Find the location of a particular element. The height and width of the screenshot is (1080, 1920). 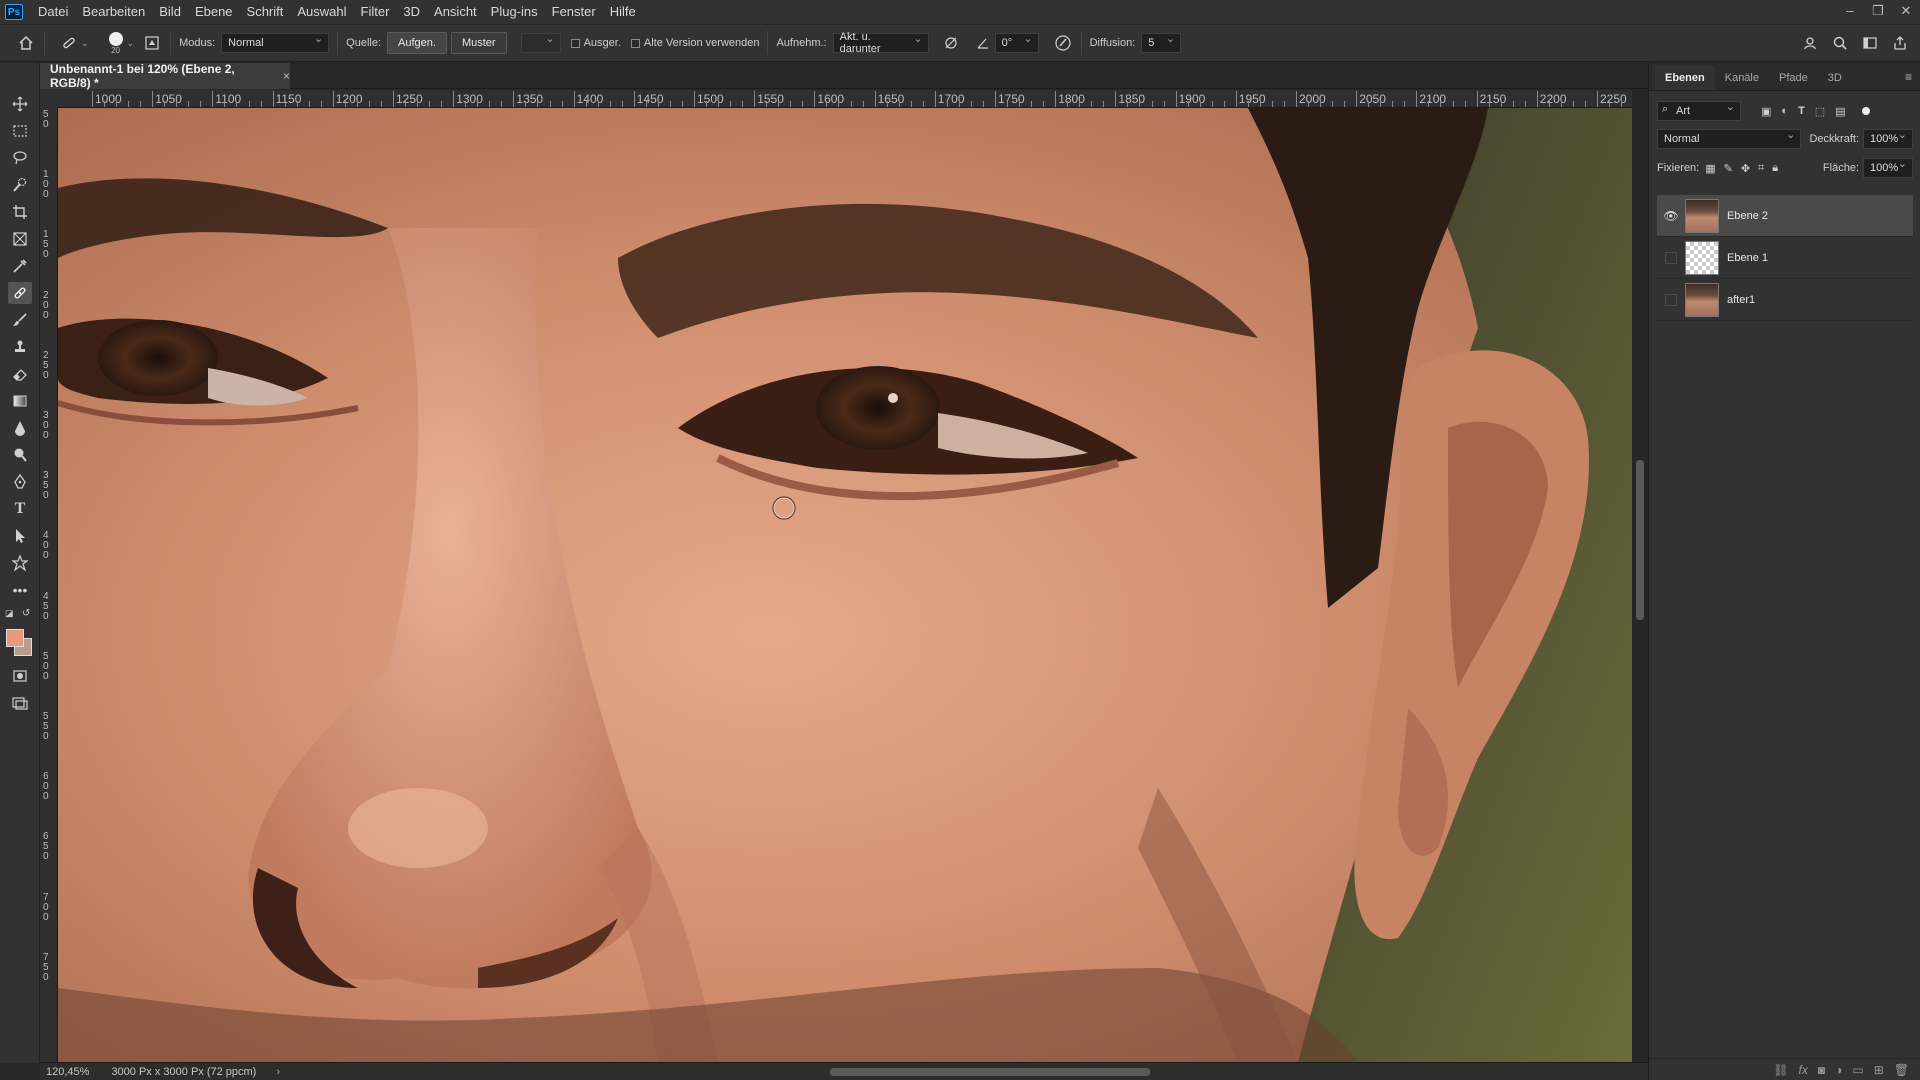

eraser-tool-icon is located at coordinates (20, 374).